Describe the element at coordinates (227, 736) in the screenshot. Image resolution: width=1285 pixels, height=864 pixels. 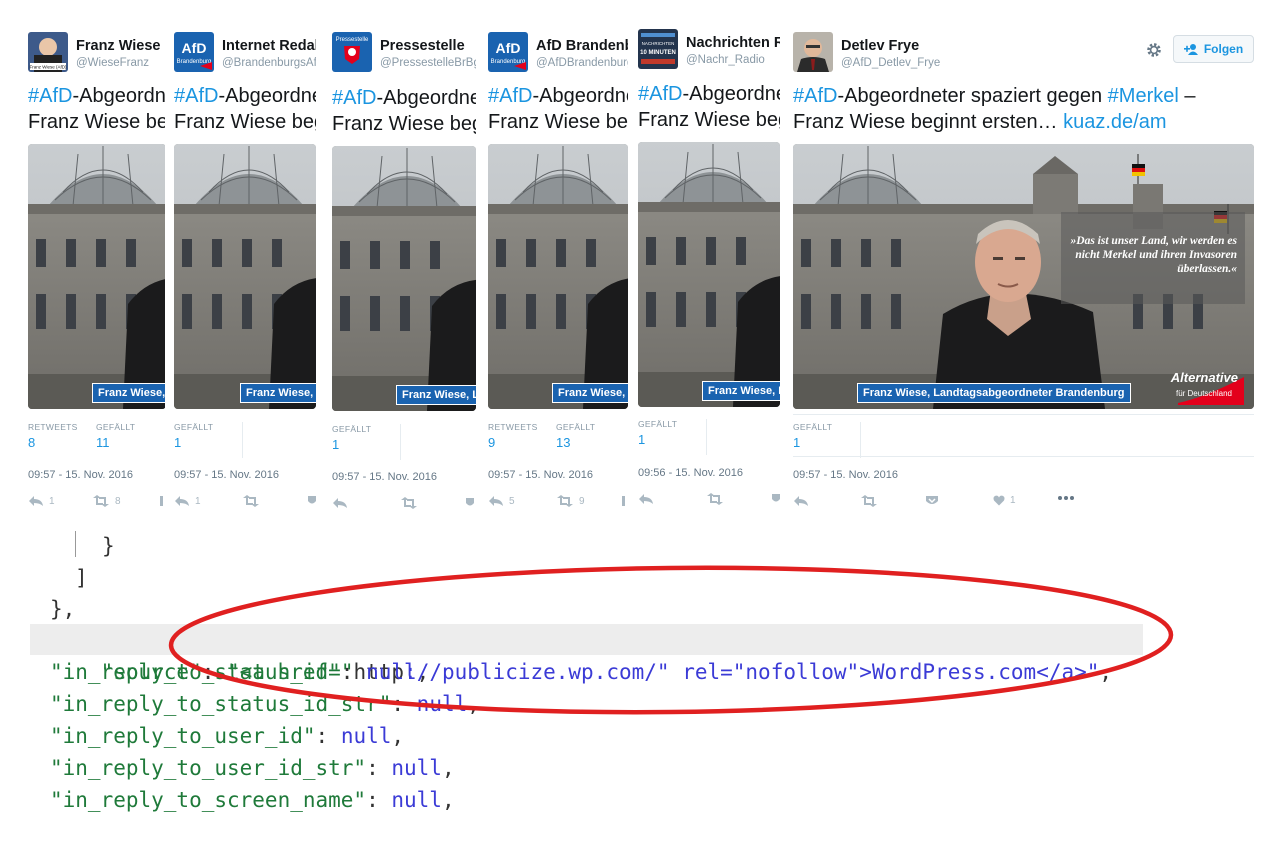
I see `code-line: "in_reply_to_user_id": null,` at that location.